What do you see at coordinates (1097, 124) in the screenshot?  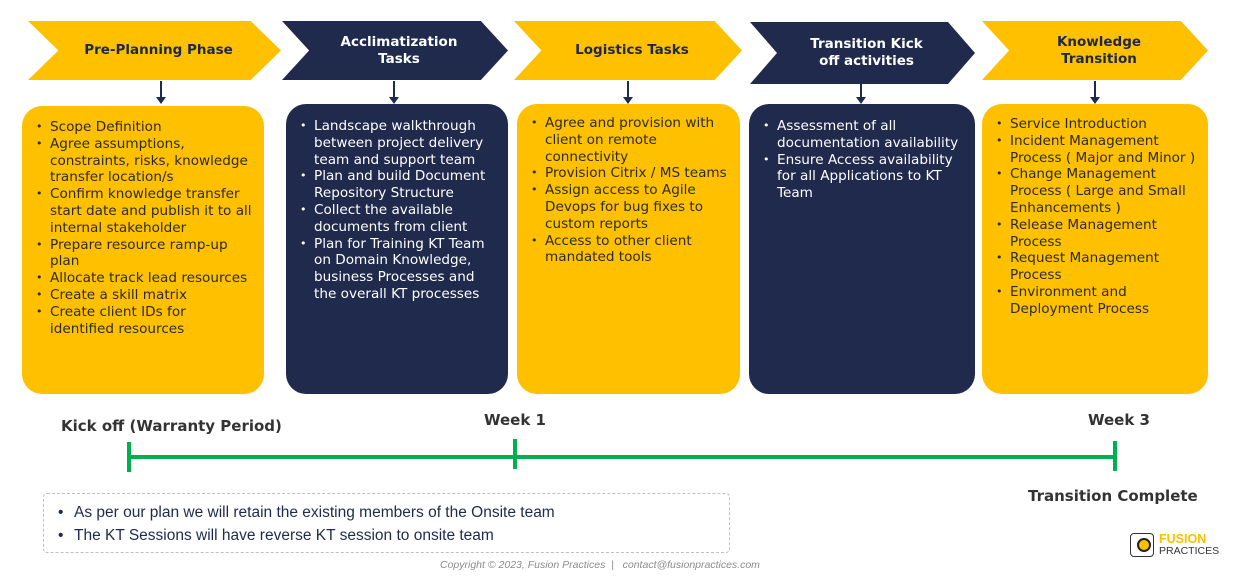 I see `task-item: Service Introduction` at bounding box center [1097, 124].